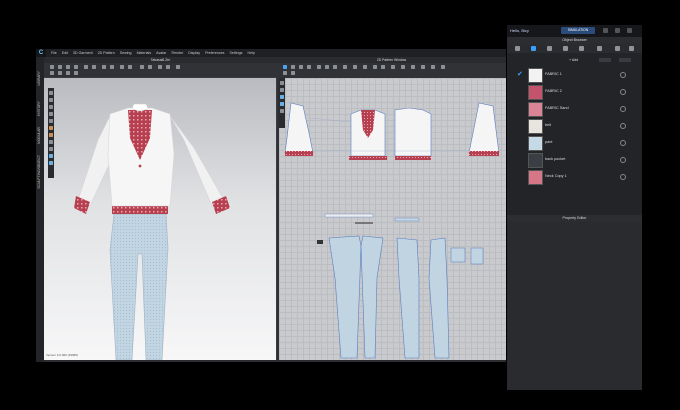  What do you see at coordinates (403, 67) in the screenshot?
I see `texture-edit-icon` at bounding box center [403, 67].